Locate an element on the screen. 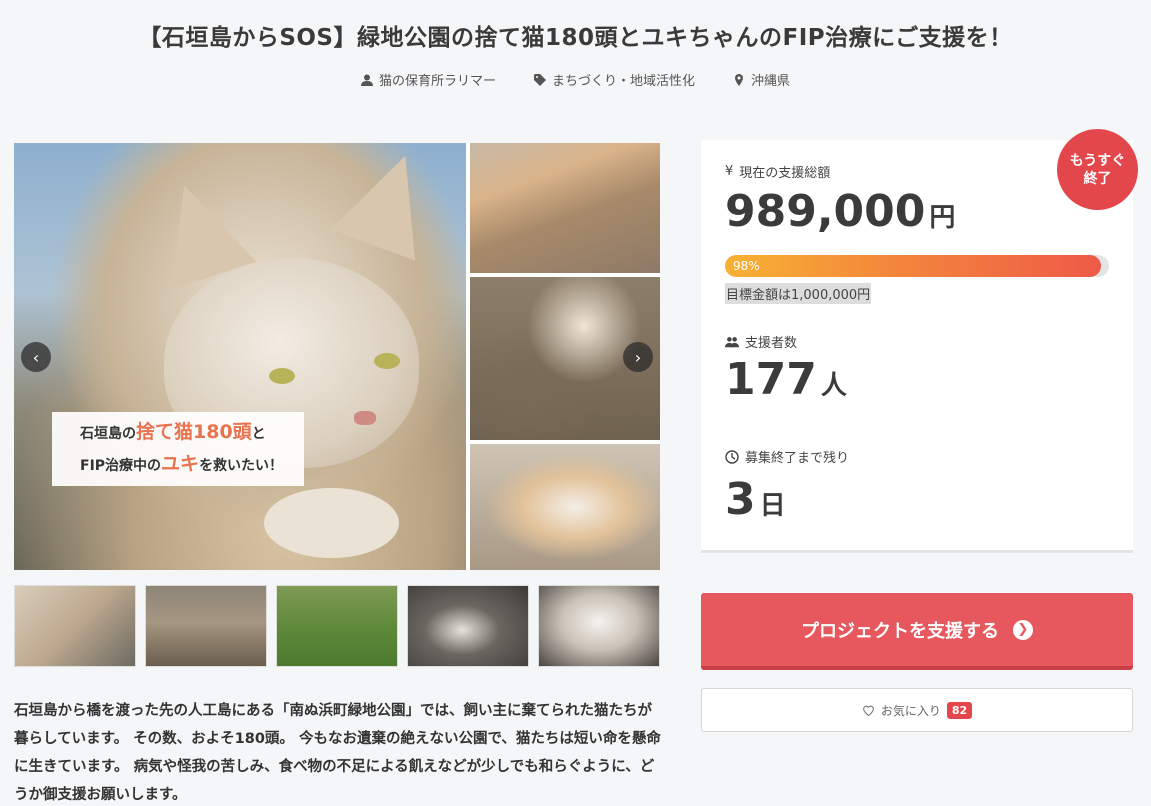 The width and height of the screenshot is (1151, 806). progress-fill: 98% is located at coordinates (913, 266).